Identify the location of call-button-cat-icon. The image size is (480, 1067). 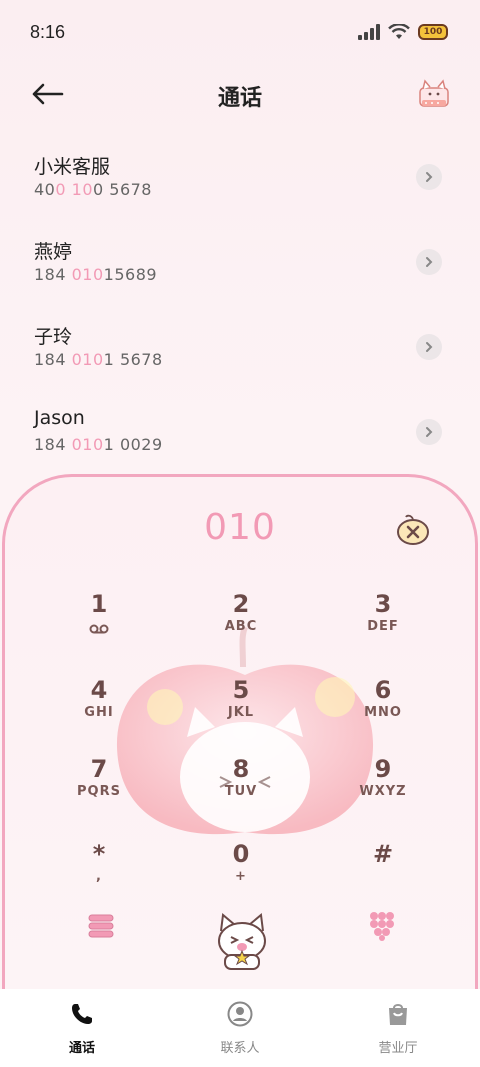
(242, 940).